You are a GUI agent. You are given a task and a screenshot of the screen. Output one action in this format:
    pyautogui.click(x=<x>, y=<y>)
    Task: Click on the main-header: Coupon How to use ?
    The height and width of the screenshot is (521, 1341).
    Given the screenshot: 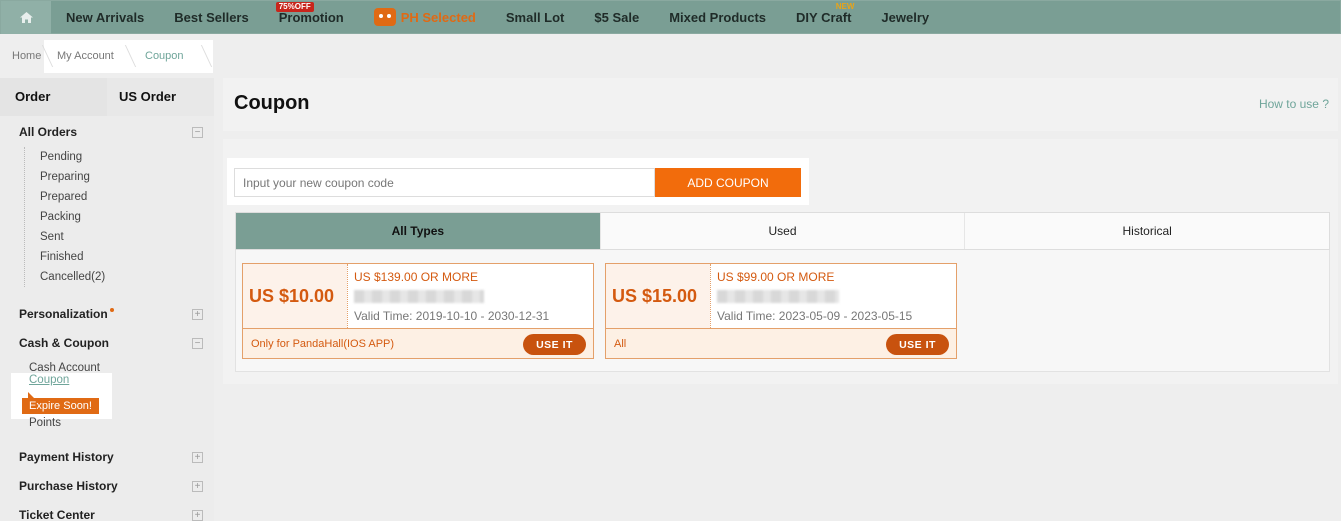 What is the action you would take?
    pyautogui.click(x=780, y=104)
    